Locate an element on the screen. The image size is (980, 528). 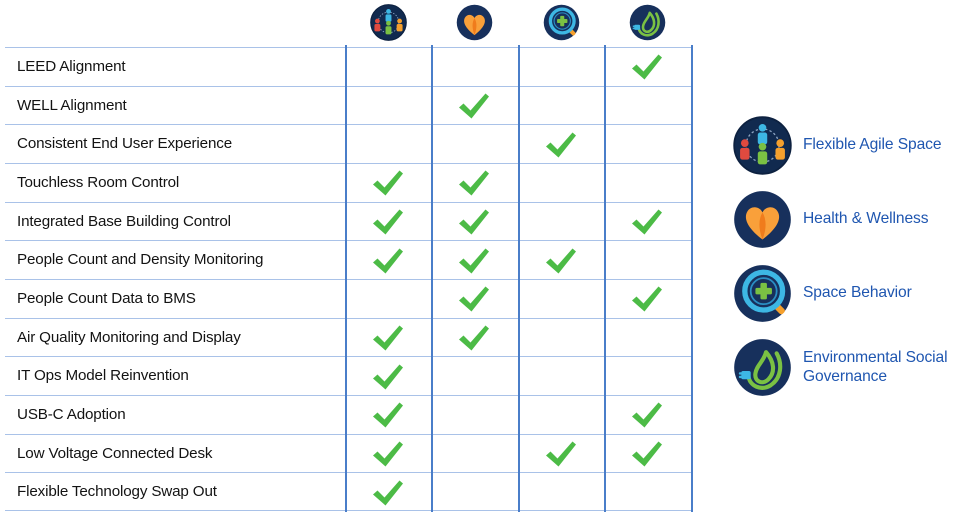
column-header-space-behavior is located at coordinates (561, 22).